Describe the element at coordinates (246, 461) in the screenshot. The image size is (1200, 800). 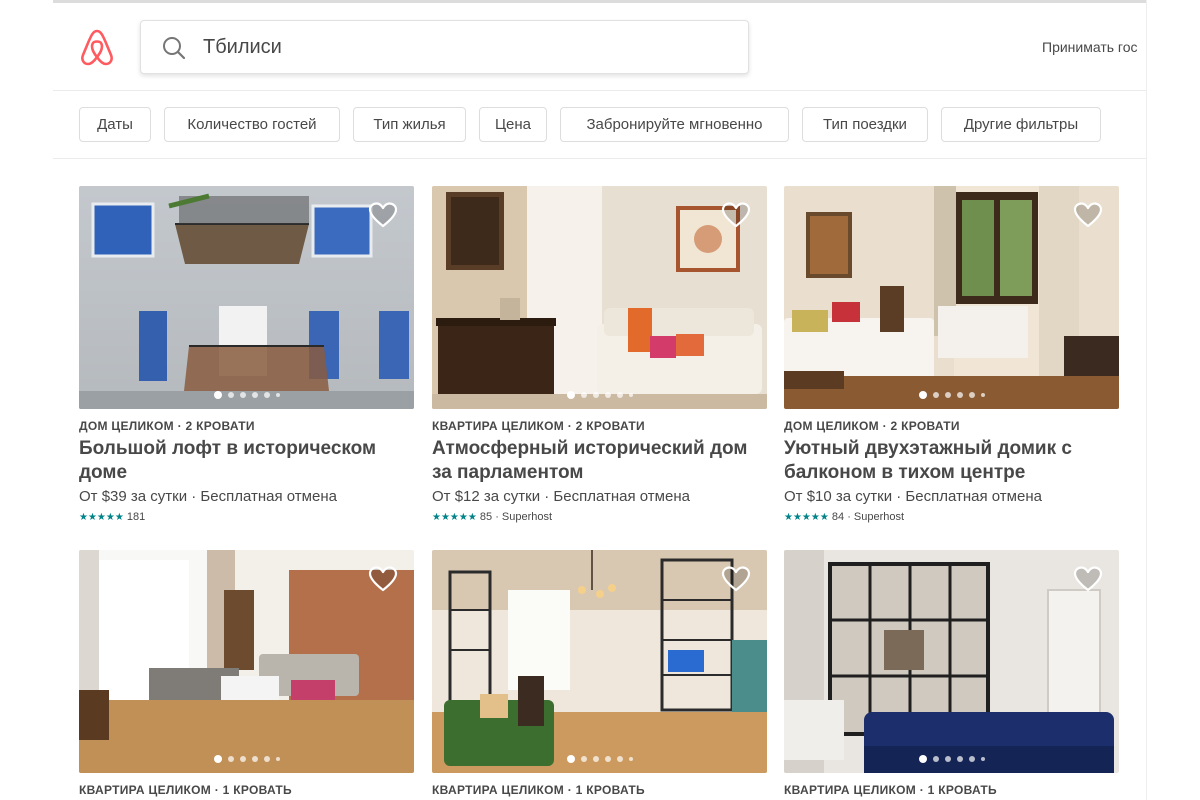
I see `listing-title: Большой лофт в историческом доме` at that location.